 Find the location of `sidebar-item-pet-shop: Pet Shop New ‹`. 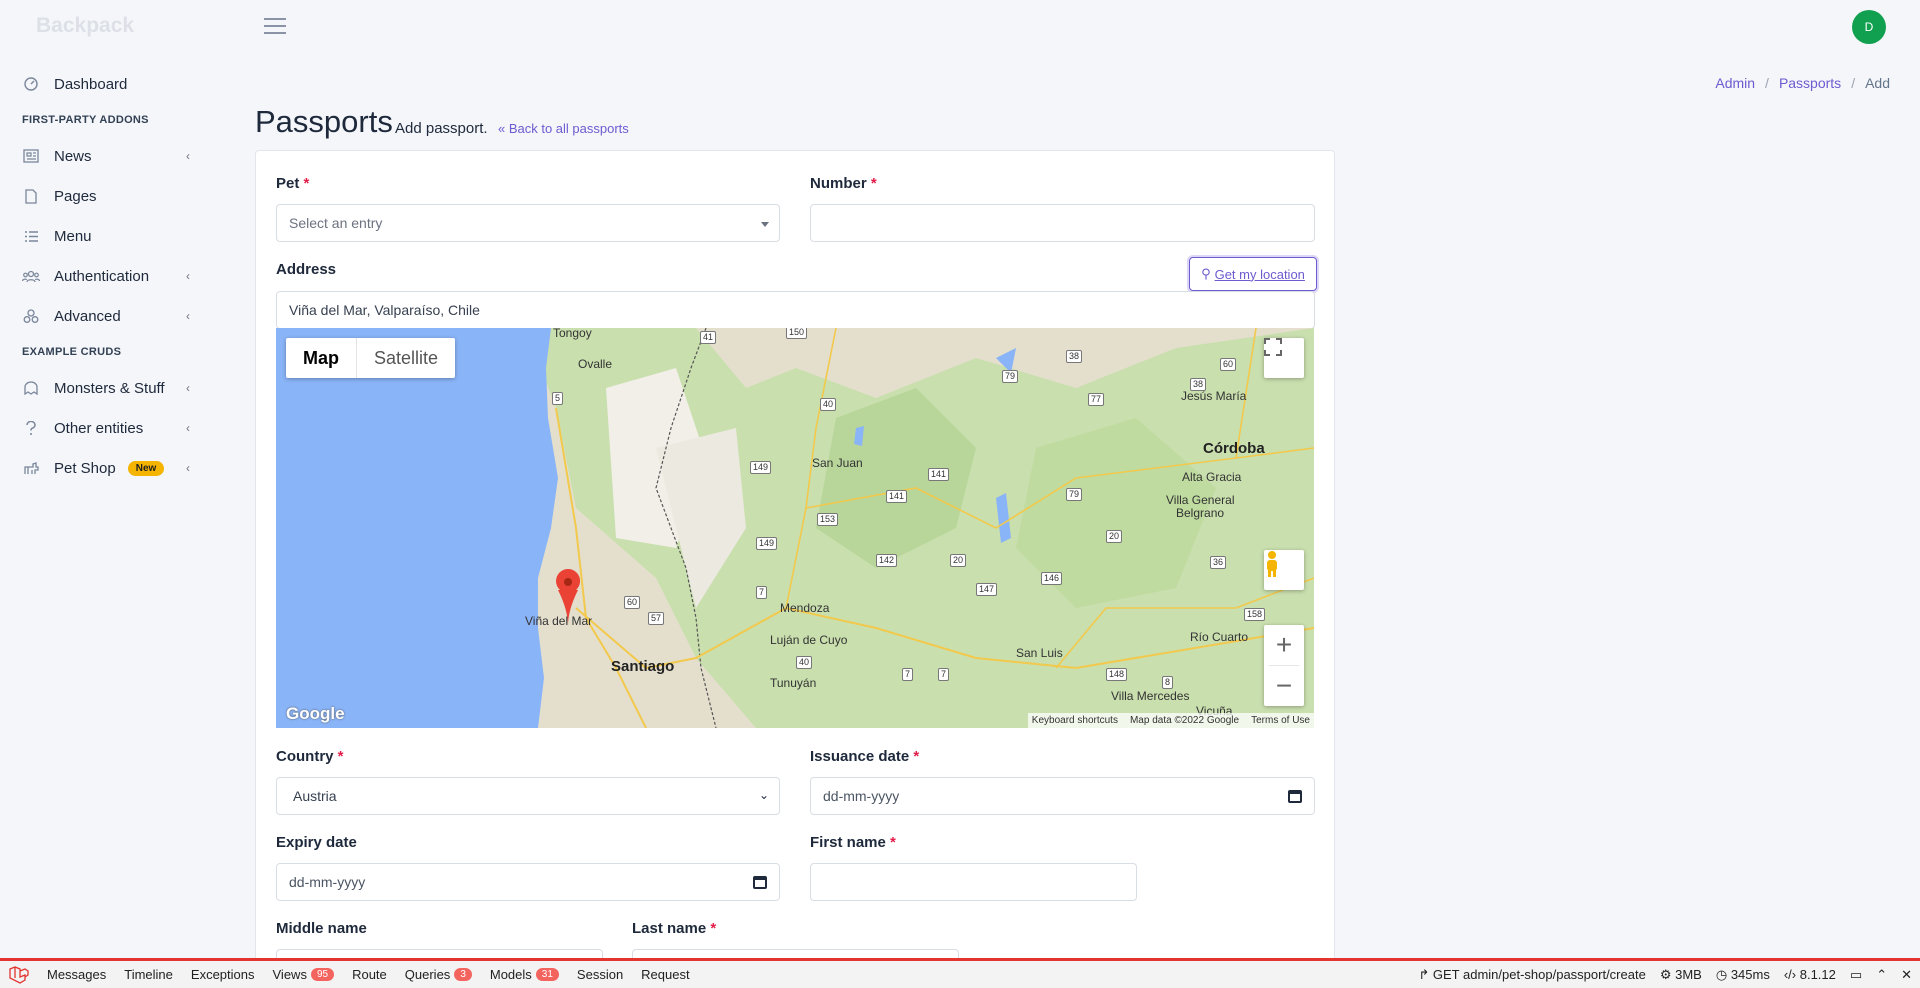

sidebar-item-pet-shop: Pet Shop New ‹ is located at coordinates (100, 468).